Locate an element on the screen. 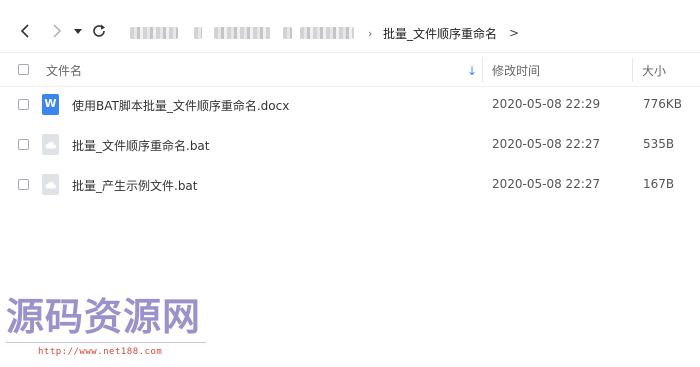 This screenshot has width=700, height=367. history-dropdown-button is located at coordinates (78, 31).